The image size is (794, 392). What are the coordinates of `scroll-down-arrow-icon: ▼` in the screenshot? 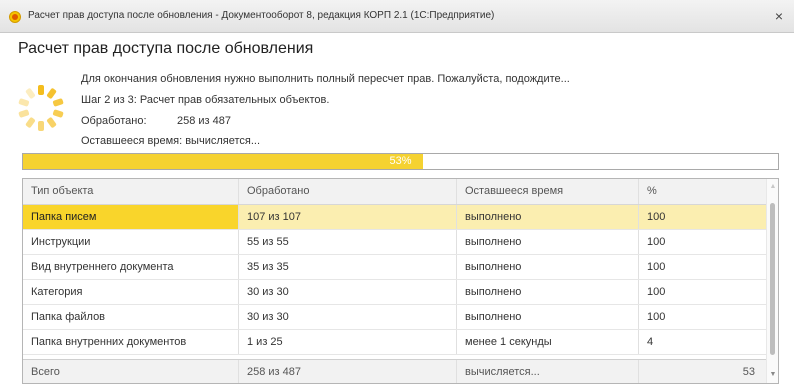 It's located at (772, 375).